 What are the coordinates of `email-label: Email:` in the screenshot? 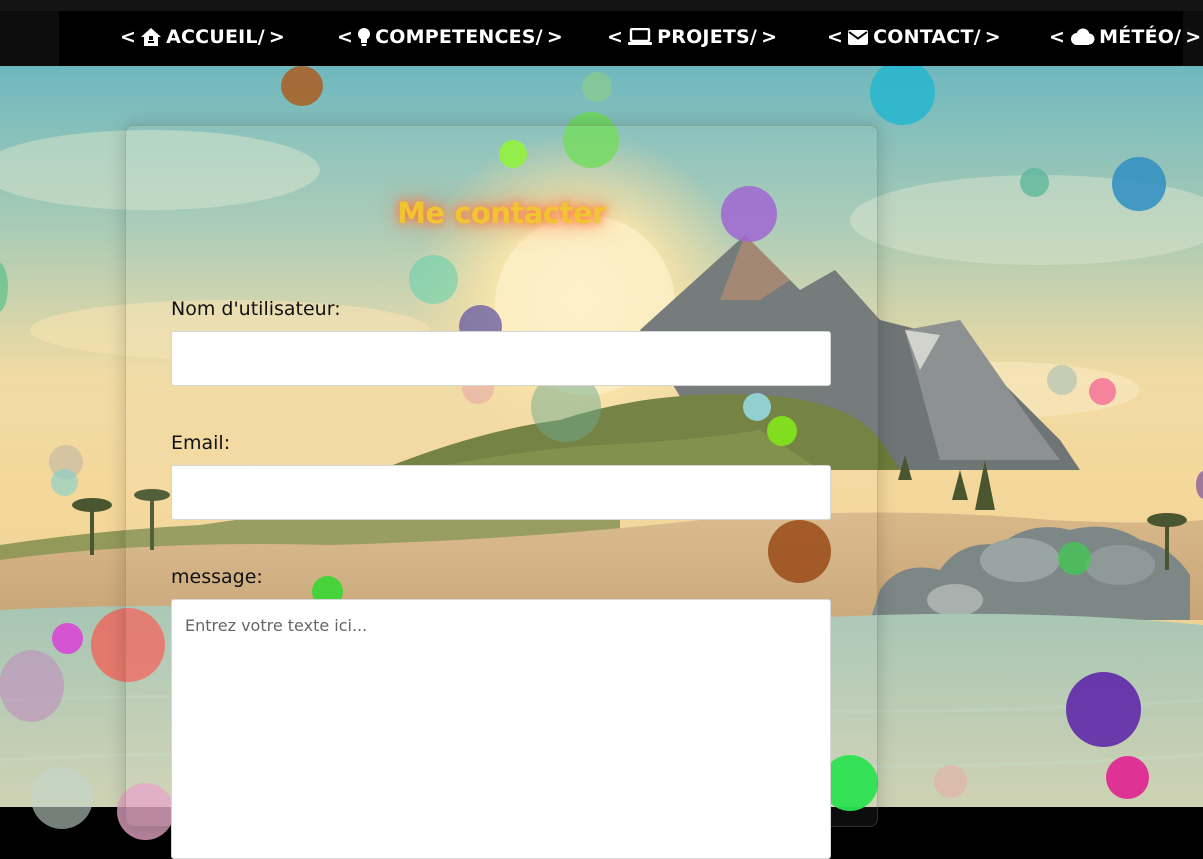 It's located at (201, 443).